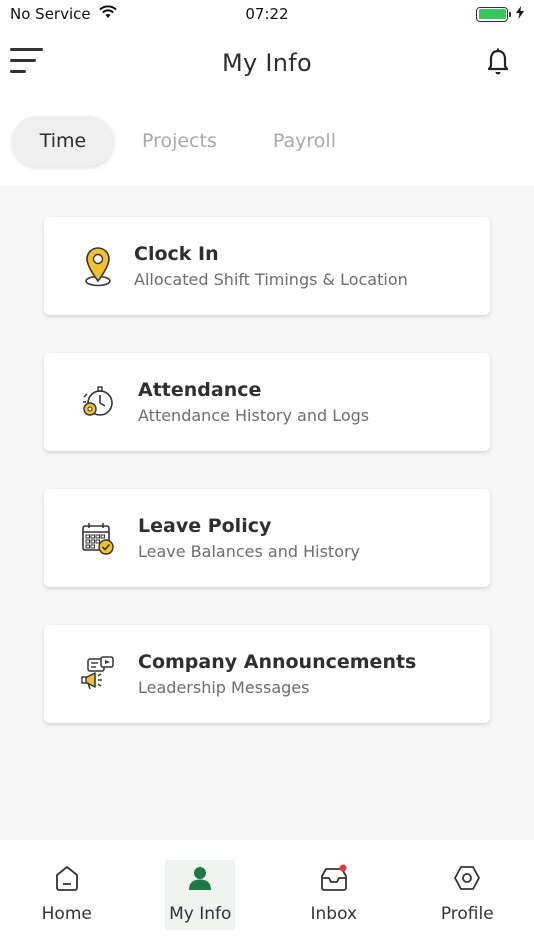  Describe the element at coordinates (249, 538) in the screenshot. I see `leave-policy-text: Leave Policy Leave Balances and History` at that location.